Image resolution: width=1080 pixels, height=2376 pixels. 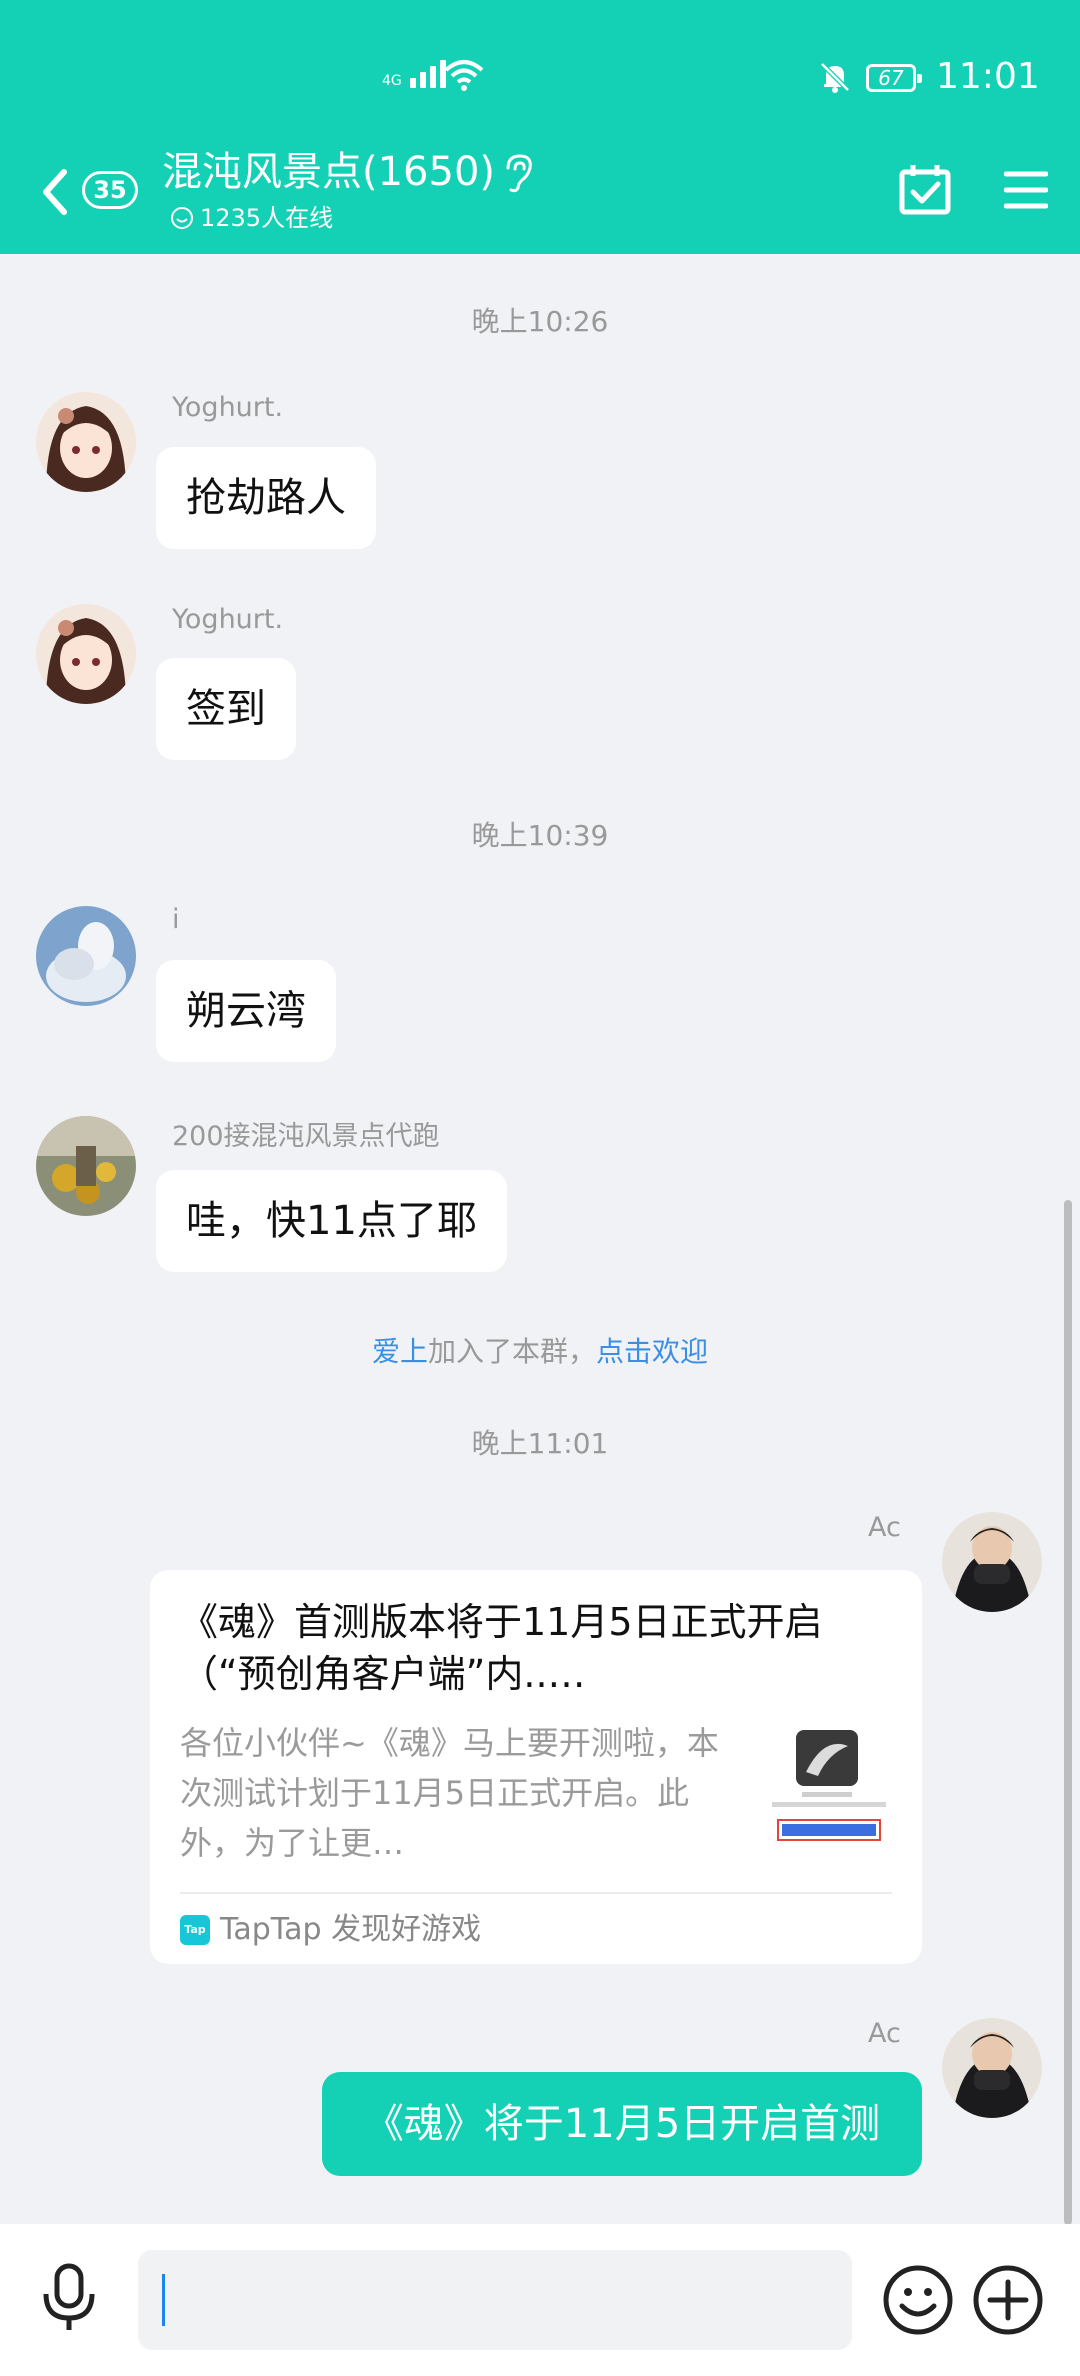 I want to click on text-caret, so click(x=163, y=2300).